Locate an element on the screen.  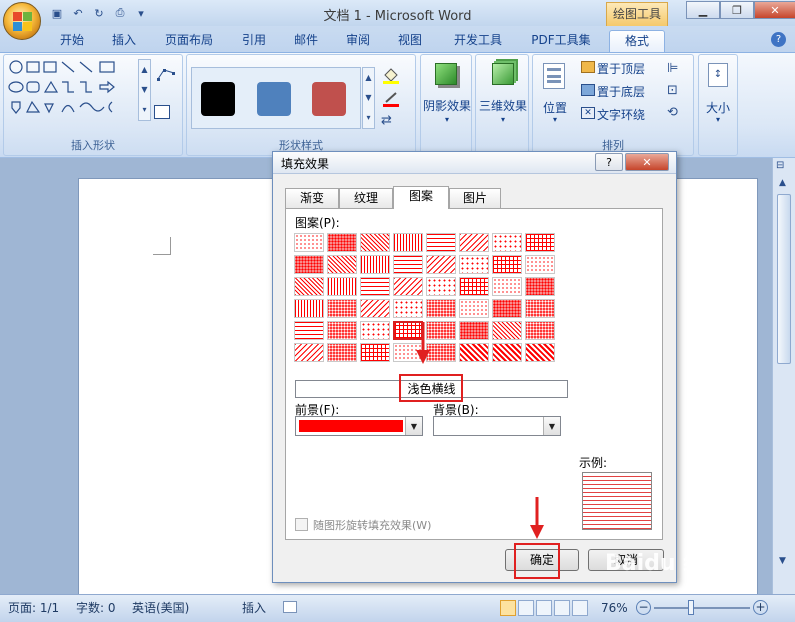
language: 英语(美国) is located at coordinates (160, 608).